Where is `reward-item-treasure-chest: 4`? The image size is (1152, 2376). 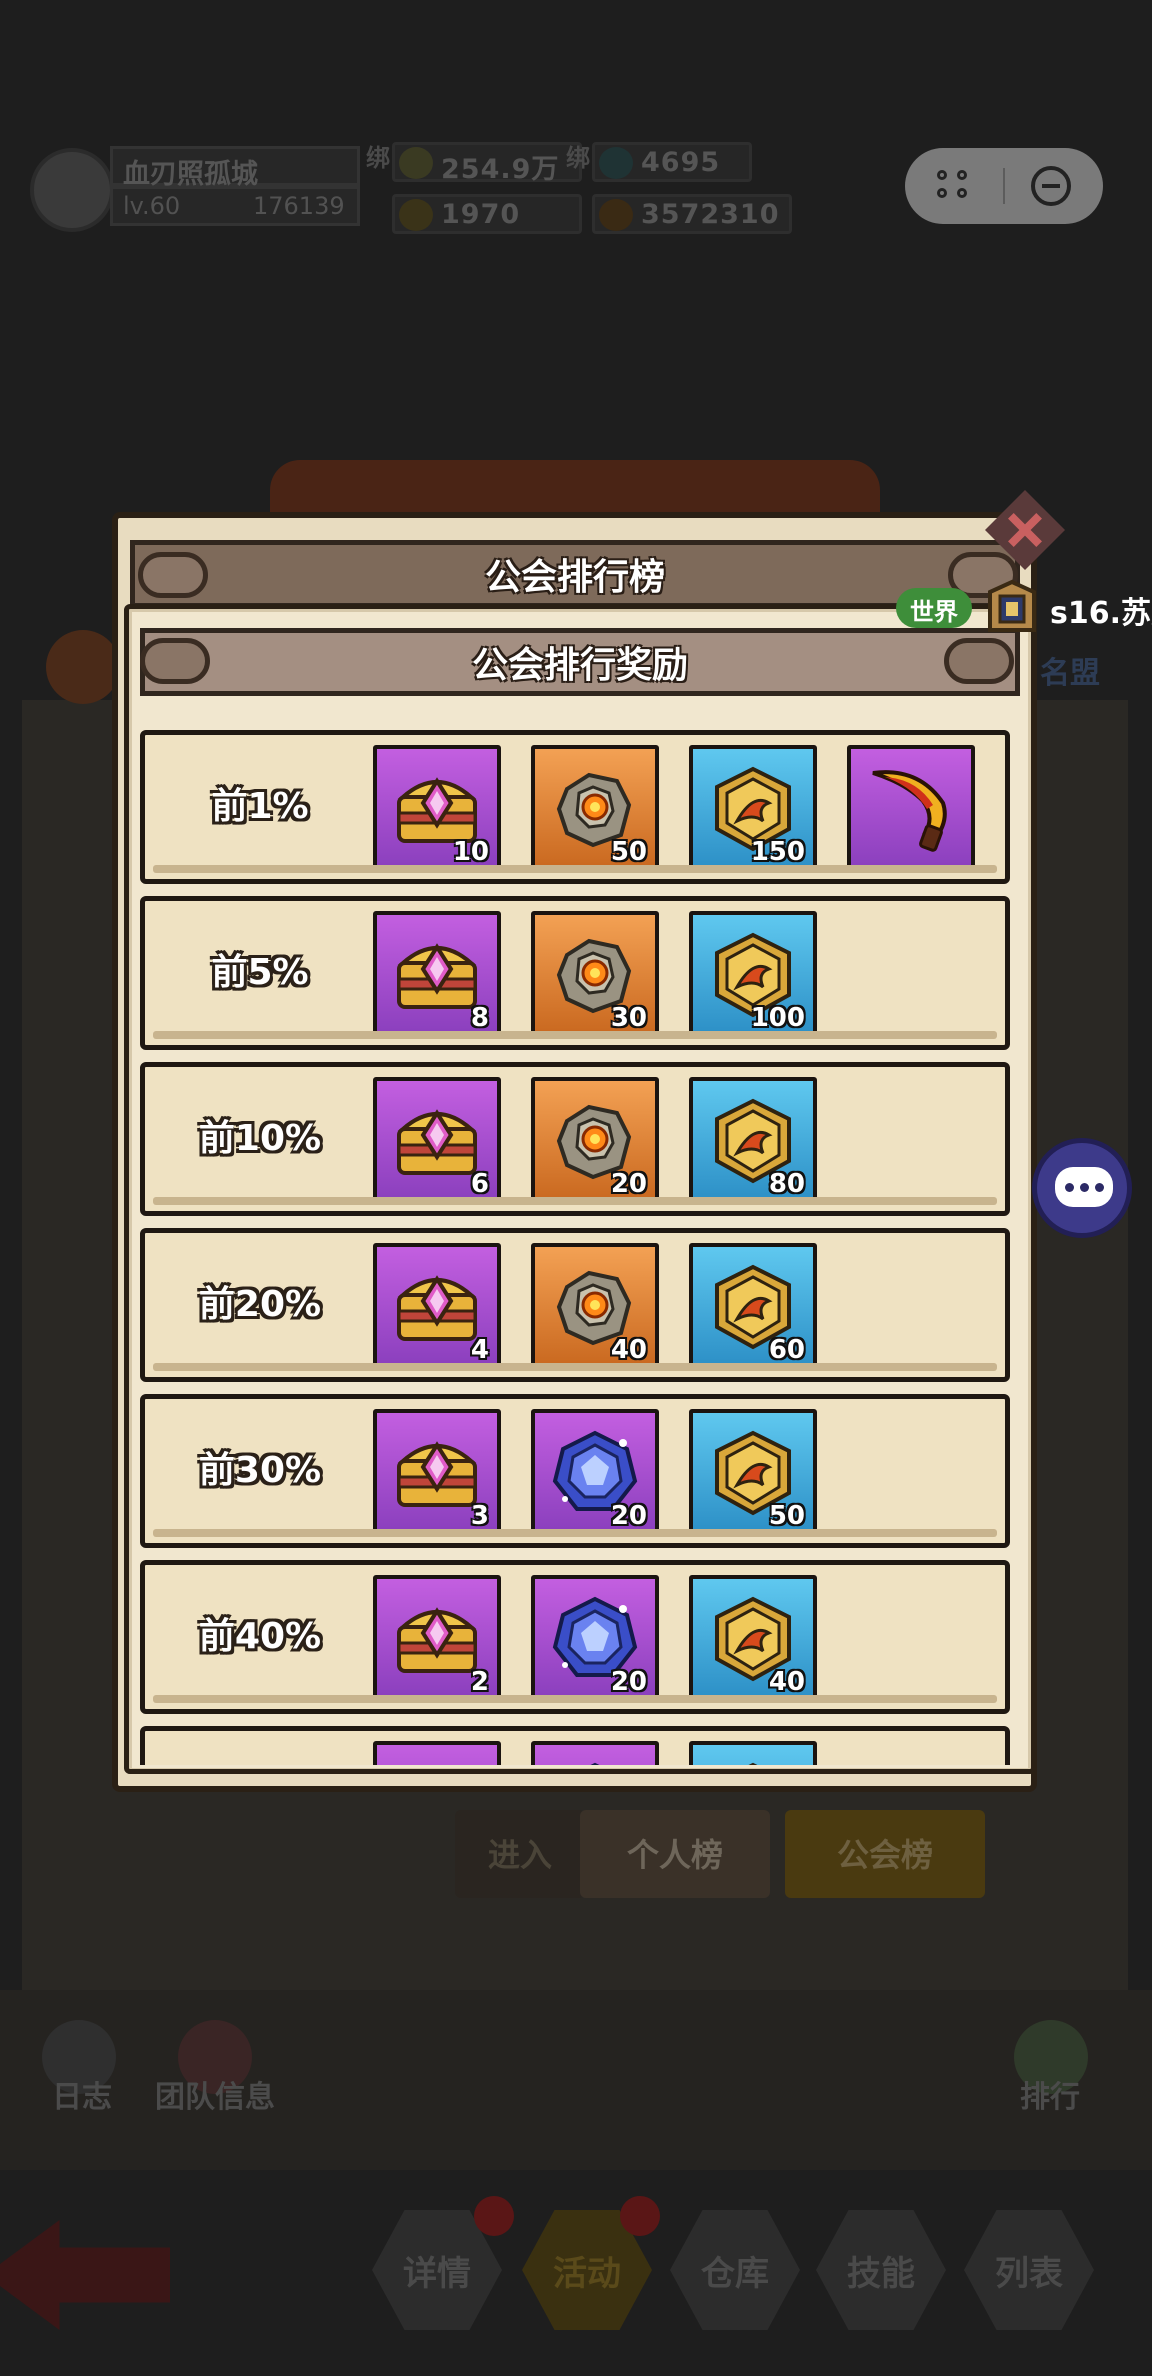
reward-item-treasure-chest: 4 is located at coordinates (437, 1307).